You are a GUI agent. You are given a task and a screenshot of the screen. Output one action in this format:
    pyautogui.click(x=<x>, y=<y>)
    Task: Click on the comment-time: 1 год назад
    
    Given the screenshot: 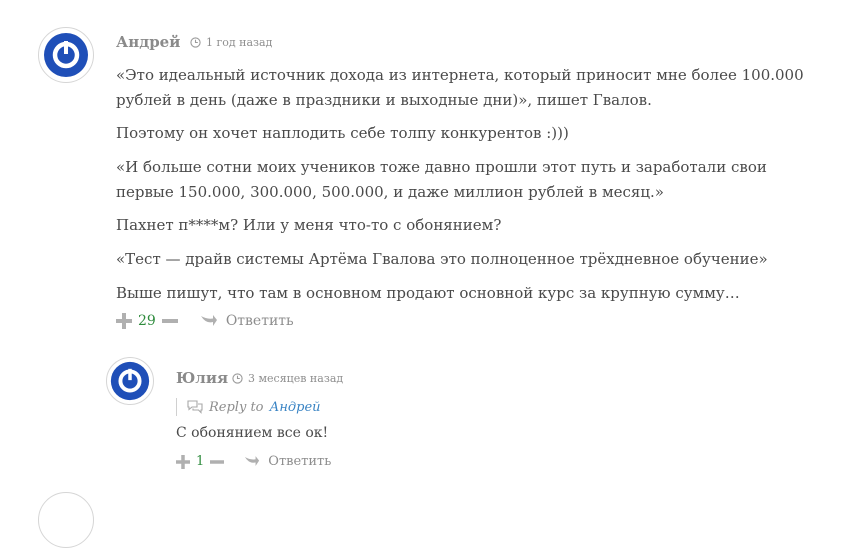 What is the action you would take?
    pyautogui.click(x=231, y=42)
    